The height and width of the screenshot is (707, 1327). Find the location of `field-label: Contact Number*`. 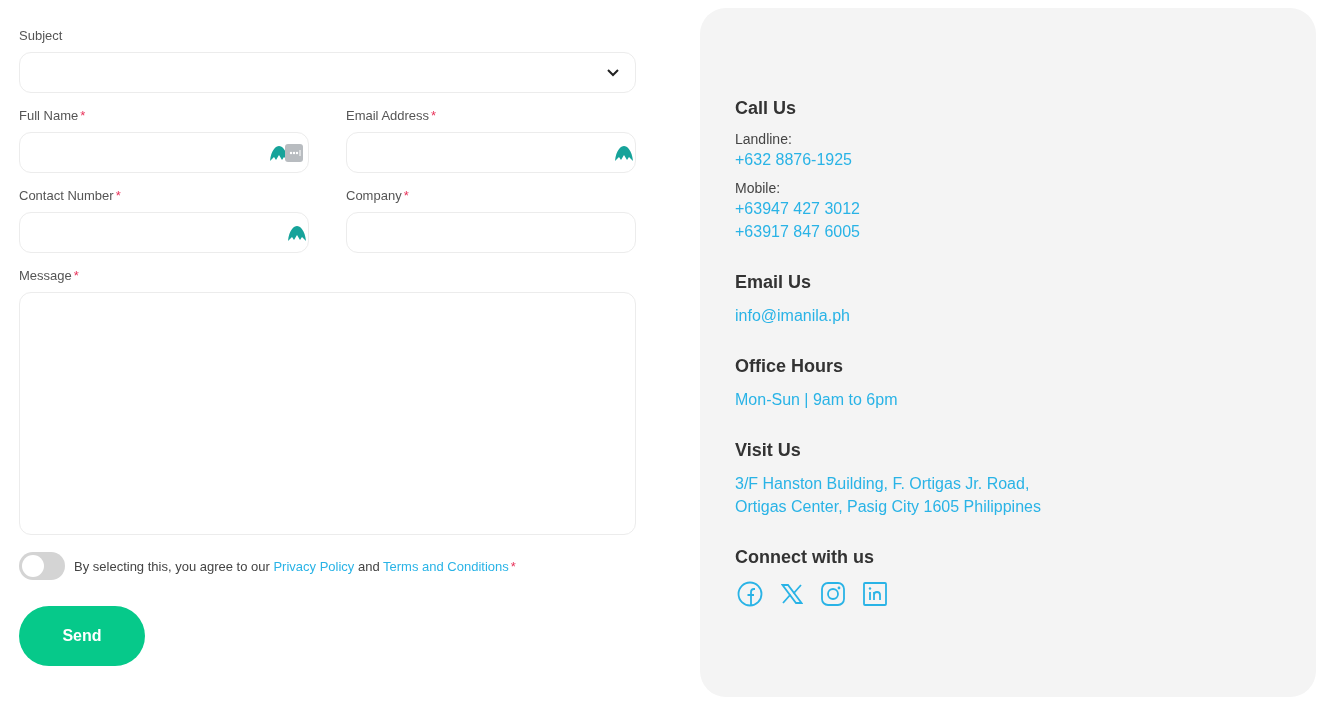

field-label: Contact Number* is located at coordinates (70, 195).